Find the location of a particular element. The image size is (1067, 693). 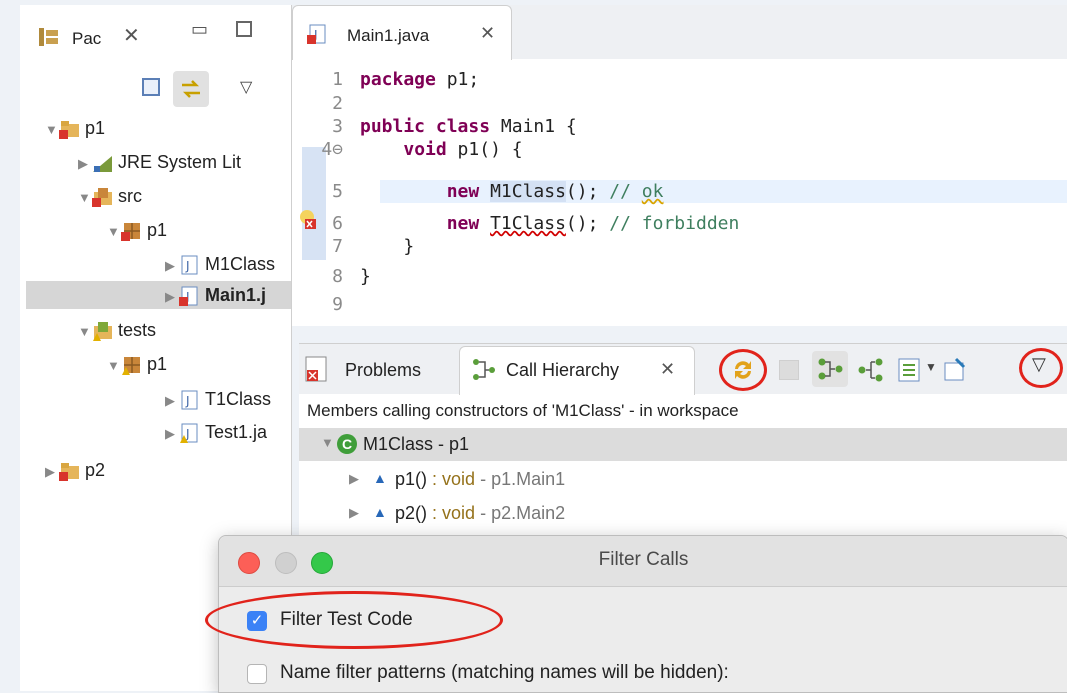

line-number: 6 is located at coordinates (337, 223).